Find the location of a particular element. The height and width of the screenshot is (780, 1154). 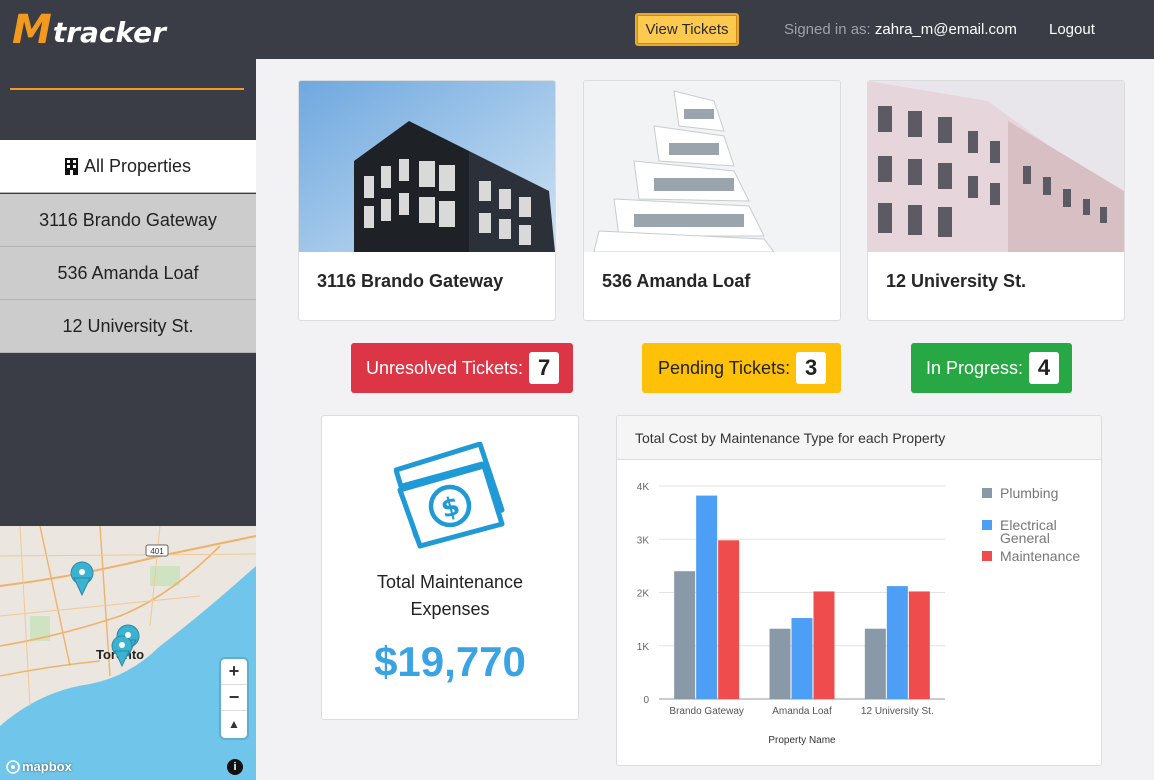

money-icon: $ is located at coordinates (449, 495).